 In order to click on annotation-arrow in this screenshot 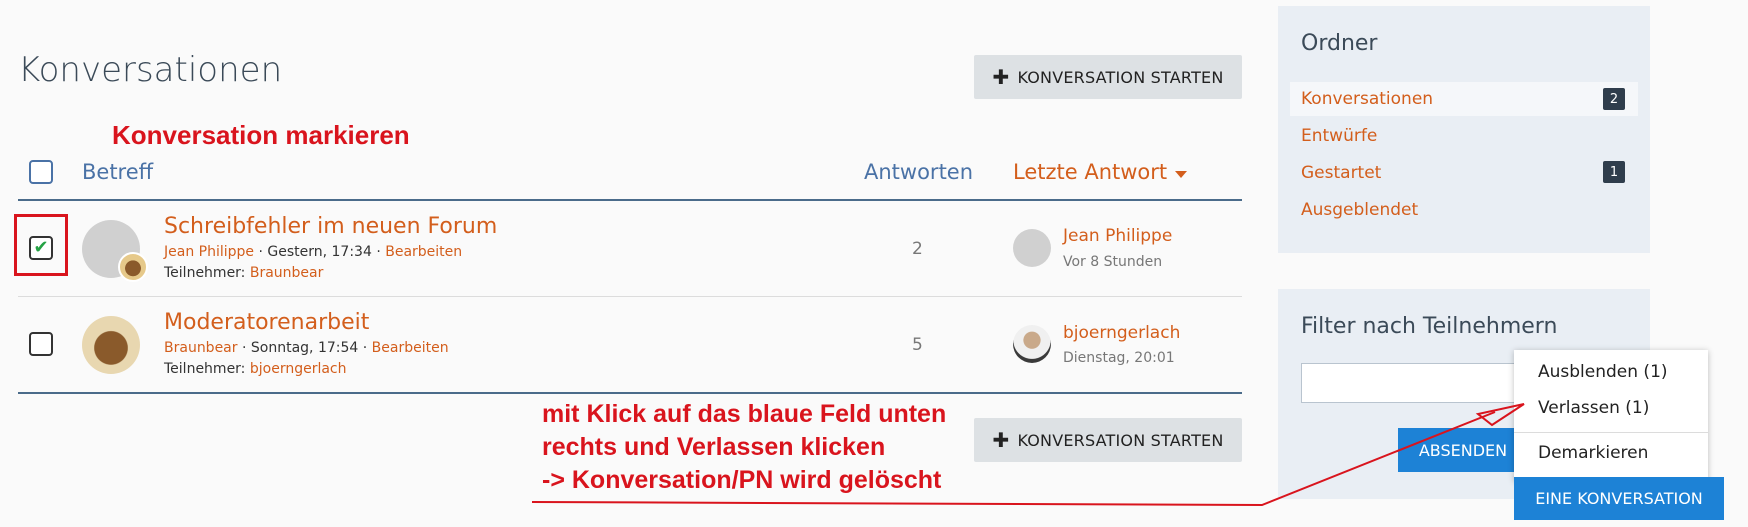, I will do `click(1028, 455)`.